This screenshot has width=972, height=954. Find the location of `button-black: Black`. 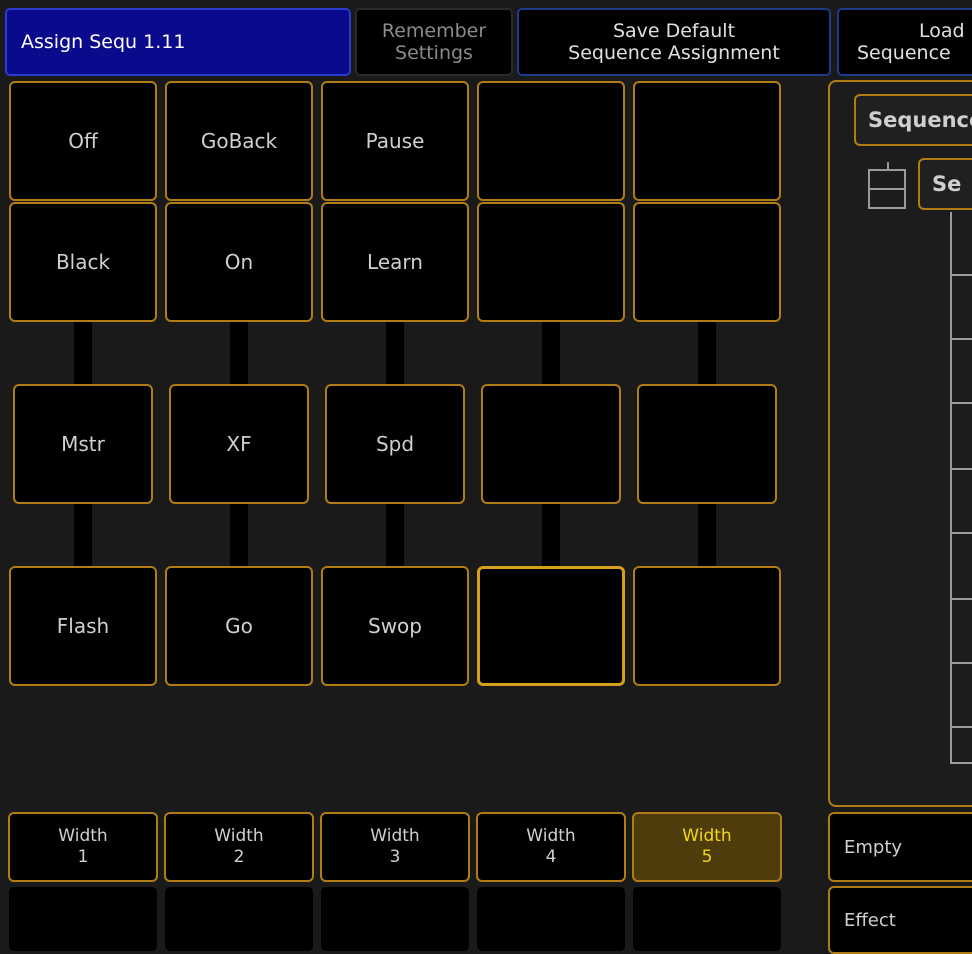

button-black: Black is located at coordinates (83, 262).